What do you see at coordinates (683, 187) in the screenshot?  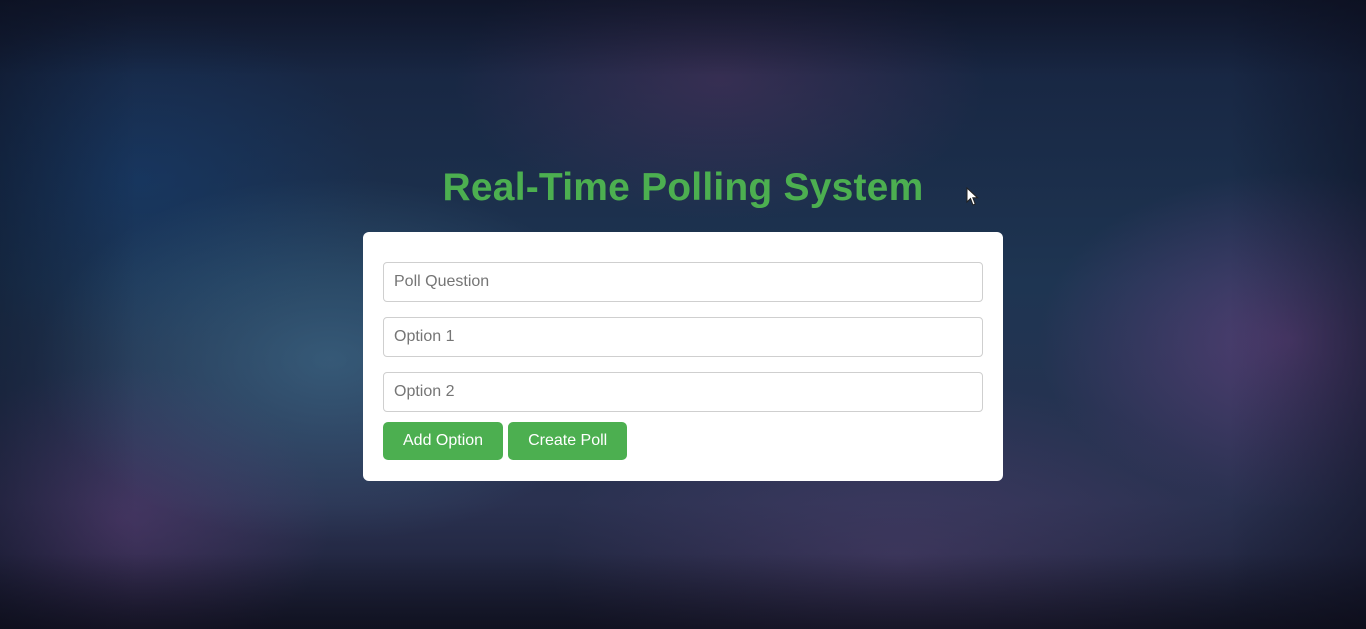 I see `page-title: Real-Time Polling System` at bounding box center [683, 187].